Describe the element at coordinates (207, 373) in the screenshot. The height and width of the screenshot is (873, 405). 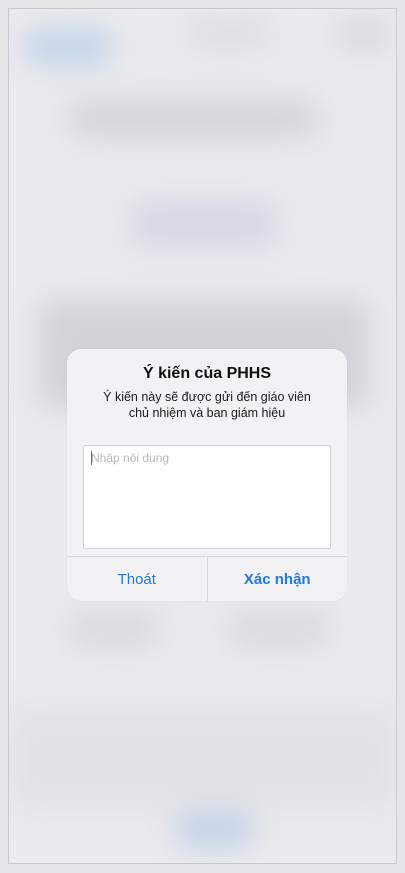
I see `dialog-title: Ý kiến của PHHS` at that location.